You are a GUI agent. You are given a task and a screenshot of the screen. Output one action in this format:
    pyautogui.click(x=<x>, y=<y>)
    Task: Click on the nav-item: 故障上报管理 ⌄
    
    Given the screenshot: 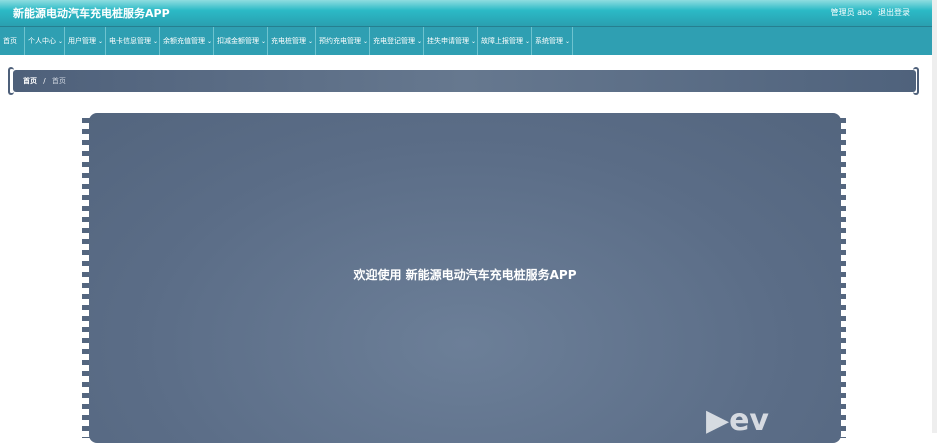 What is the action you would take?
    pyautogui.click(x=505, y=41)
    